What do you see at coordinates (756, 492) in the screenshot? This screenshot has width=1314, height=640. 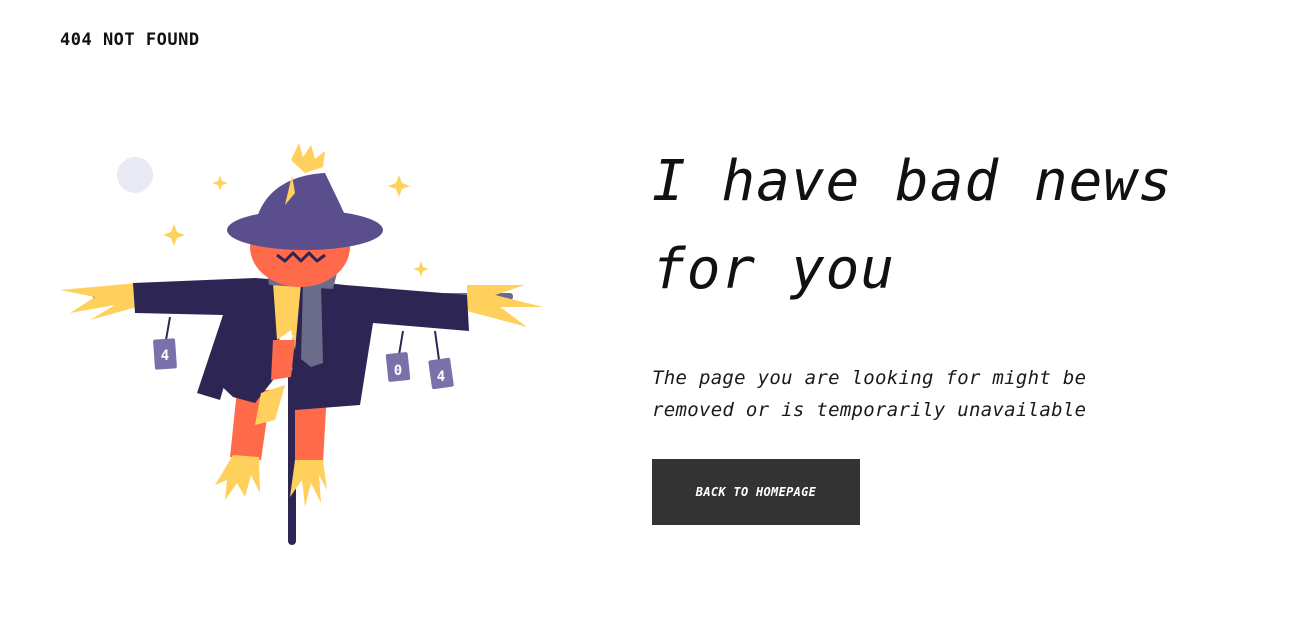 I see `back-to-homepage-button: BACK TO HOMEPAGE` at bounding box center [756, 492].